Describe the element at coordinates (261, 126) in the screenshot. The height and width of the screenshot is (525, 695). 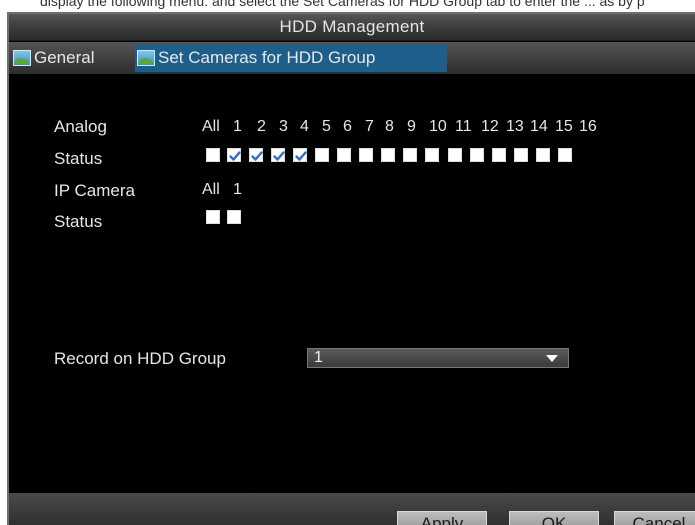
I see `channel-number: 2` at that location.